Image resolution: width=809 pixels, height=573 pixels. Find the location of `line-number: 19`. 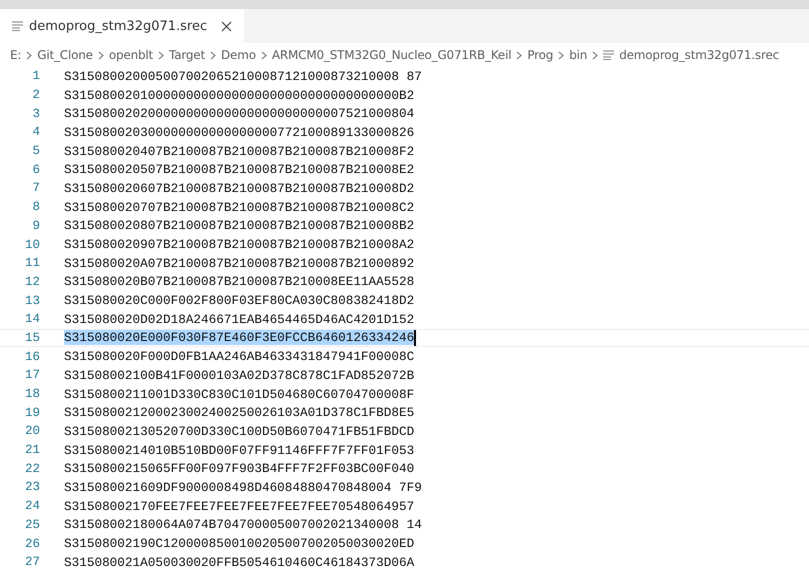

line-number: 19 is located at coordinates (32, 413).